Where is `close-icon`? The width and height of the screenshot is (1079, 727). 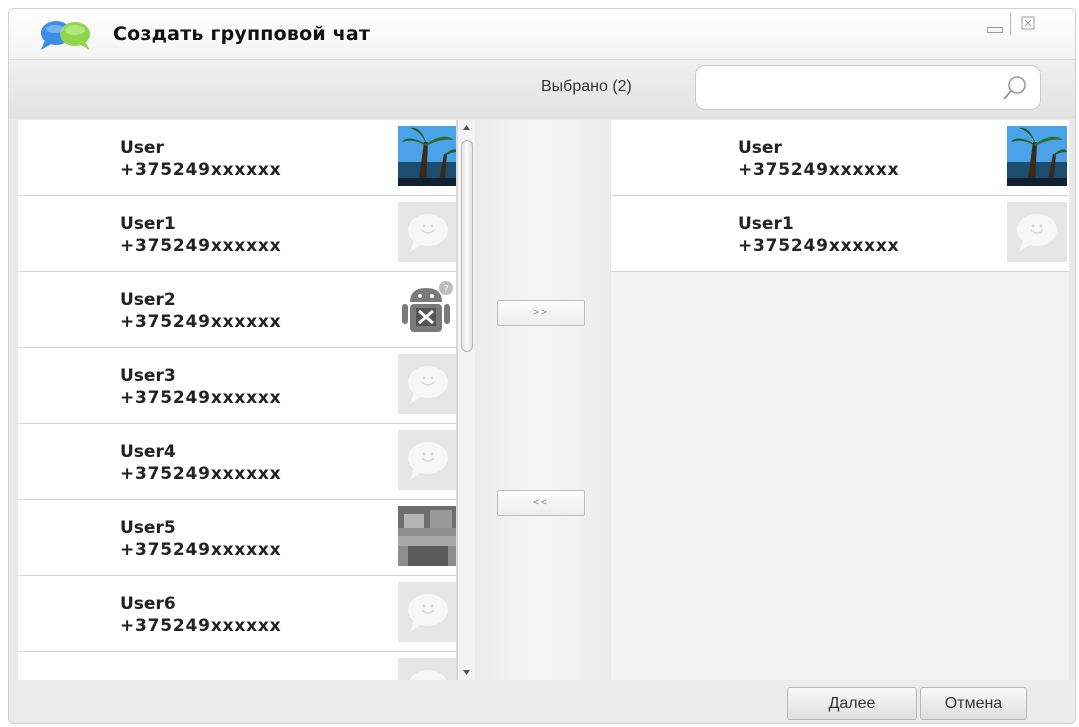 close-icon is located at coordinates (1029, 22).